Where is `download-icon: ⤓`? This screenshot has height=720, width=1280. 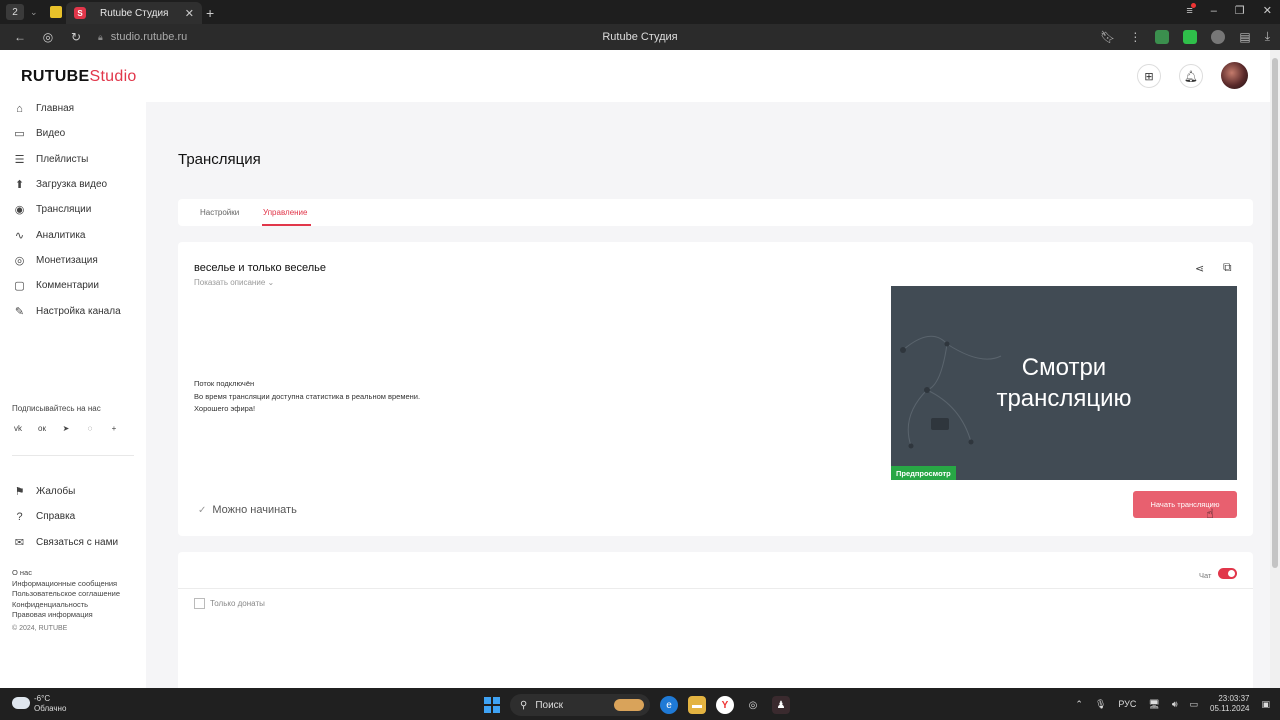
download-icon: ⤓ is located at coordinates (1267, 36).